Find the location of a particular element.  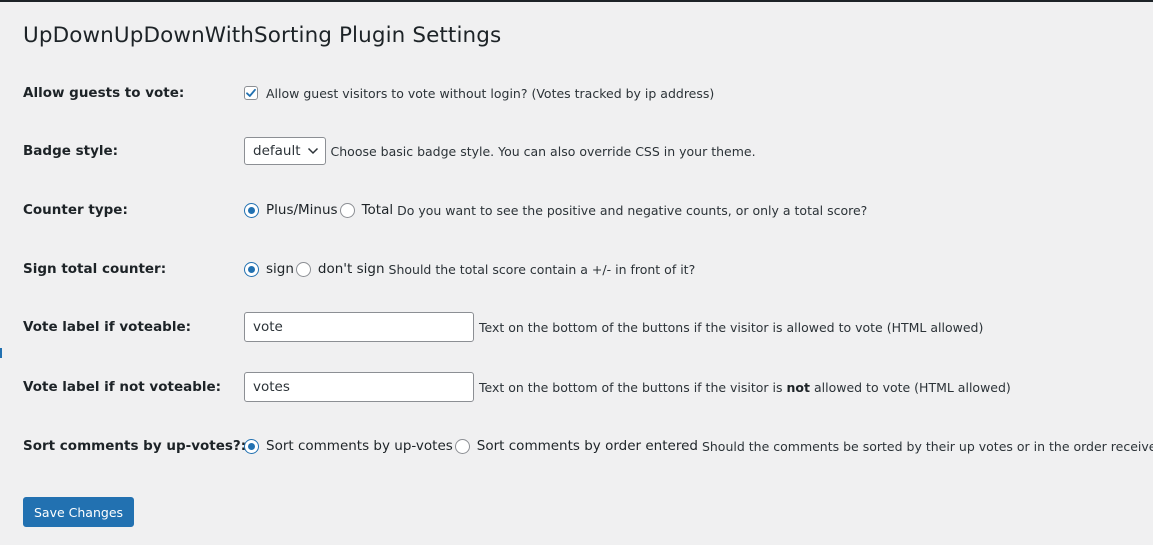

description-text-post: allowed to vote (HTML allowed) is located at coordinates (912, 387).